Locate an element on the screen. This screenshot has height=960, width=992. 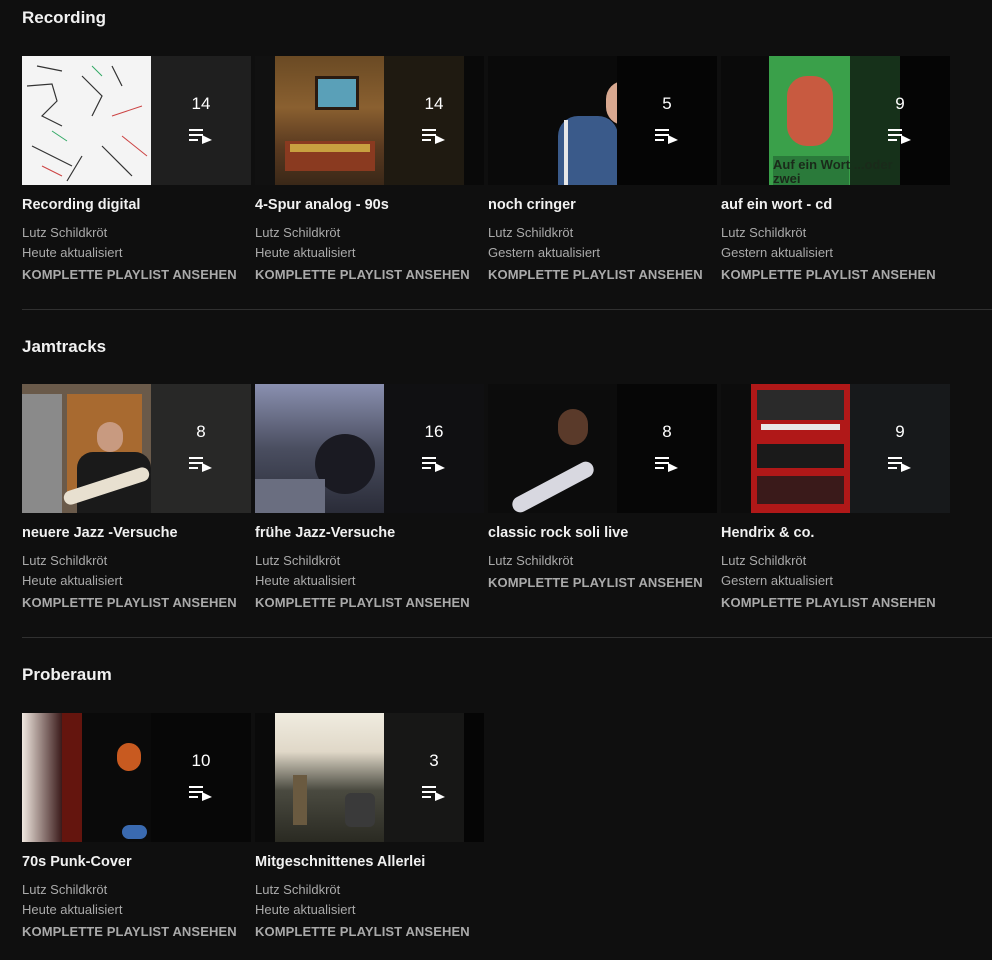
playlist-thumbnail: 10 is located at coordinates (136, 777).